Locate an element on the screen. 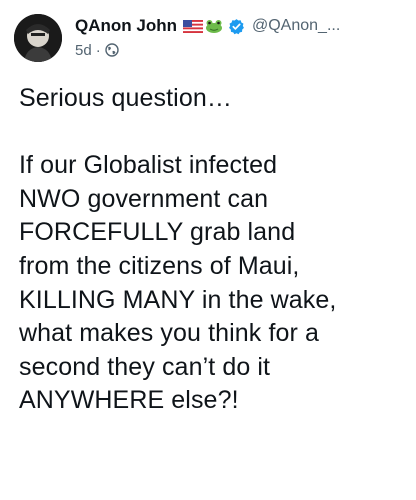 This screenshot has height=500, width=416. tweet-line: ANYWHERE else?! is located at coordinates (129, 400).